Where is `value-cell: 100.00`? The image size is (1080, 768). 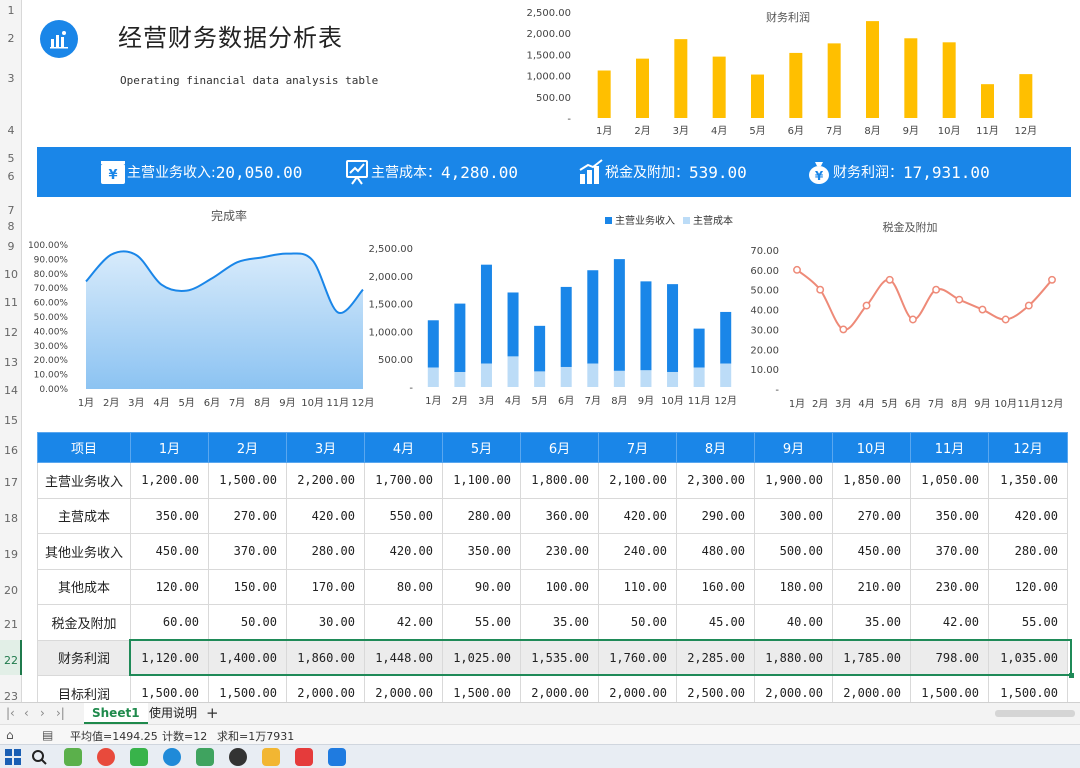
value-cell: 100.00 is located at coordinates (559, 586).